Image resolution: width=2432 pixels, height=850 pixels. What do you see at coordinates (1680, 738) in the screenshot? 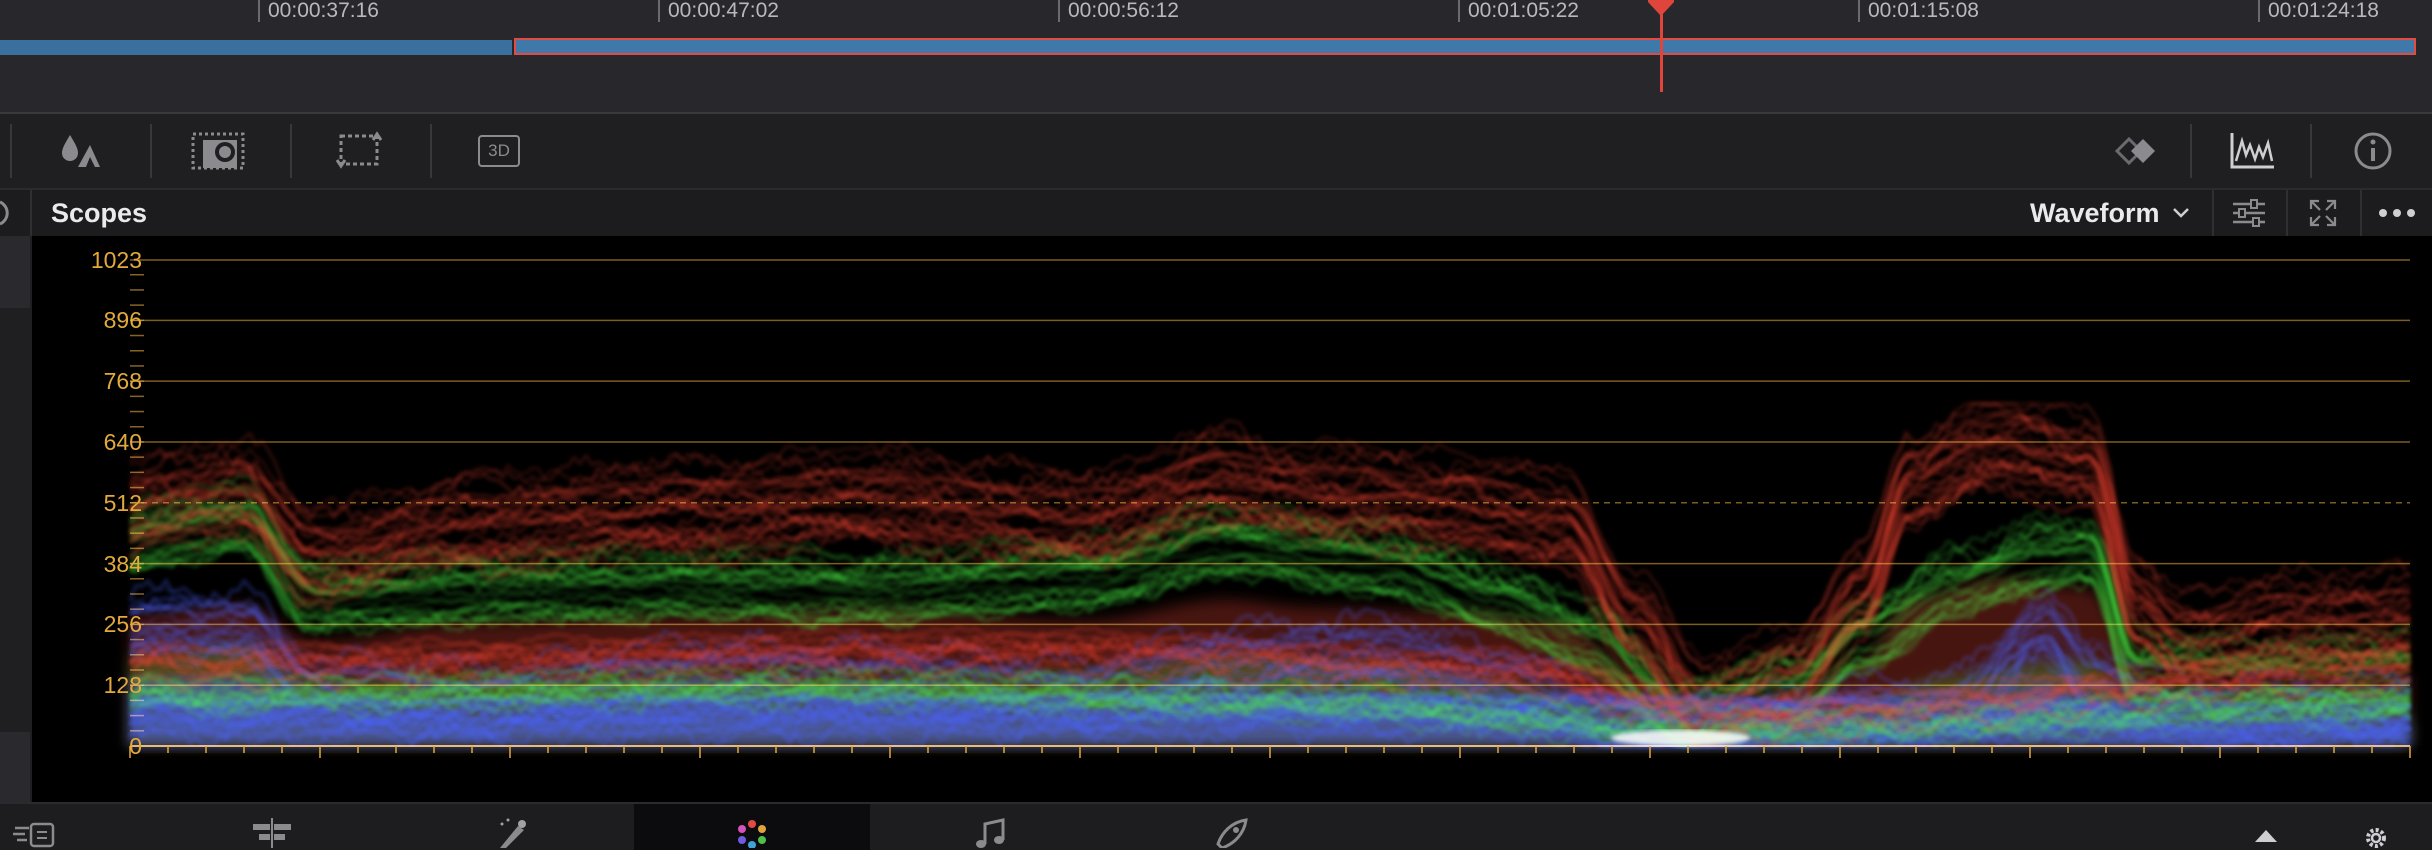
I see `trace-highlight` at bounding box center [1680, 738].